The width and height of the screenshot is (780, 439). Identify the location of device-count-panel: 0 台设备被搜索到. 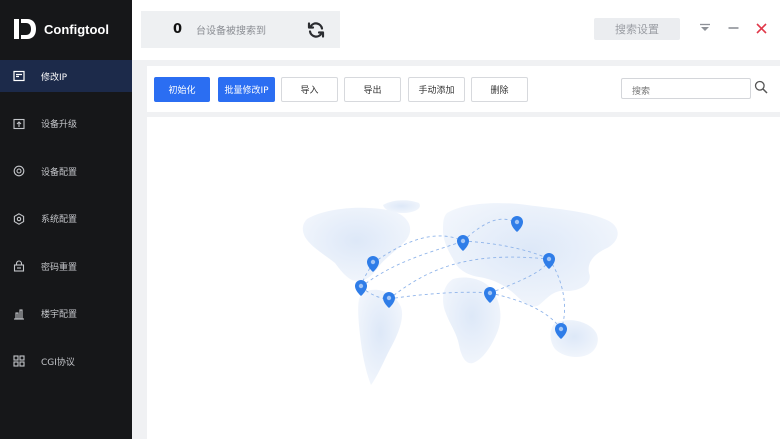
(240, 29).